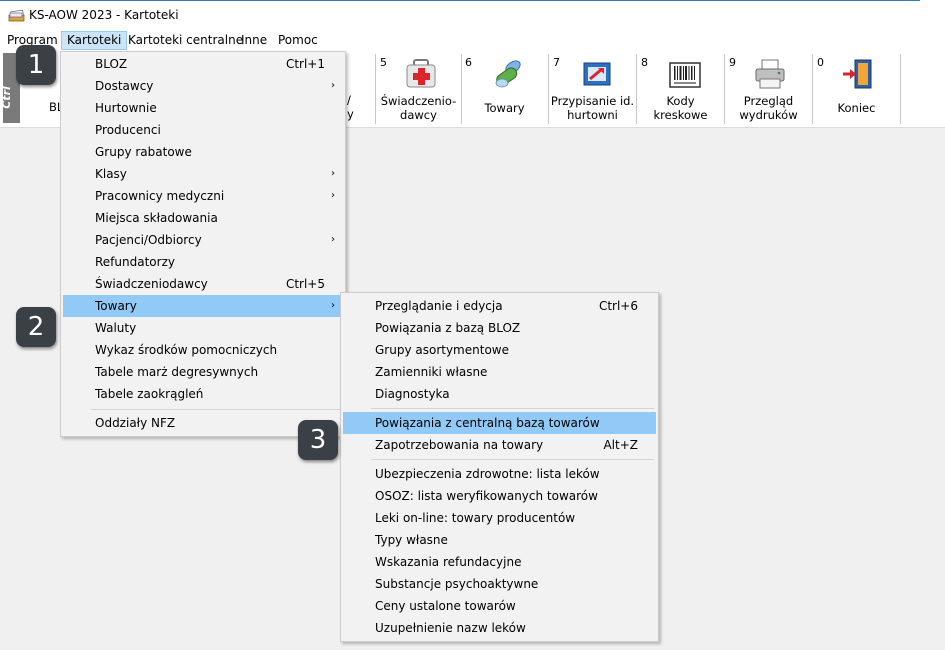 This screenshot has width=945, height=650. Describe the element at coordinates (680, 108) in the screenshot. I see `toolbar-label: Kody kreskowe` at that location.